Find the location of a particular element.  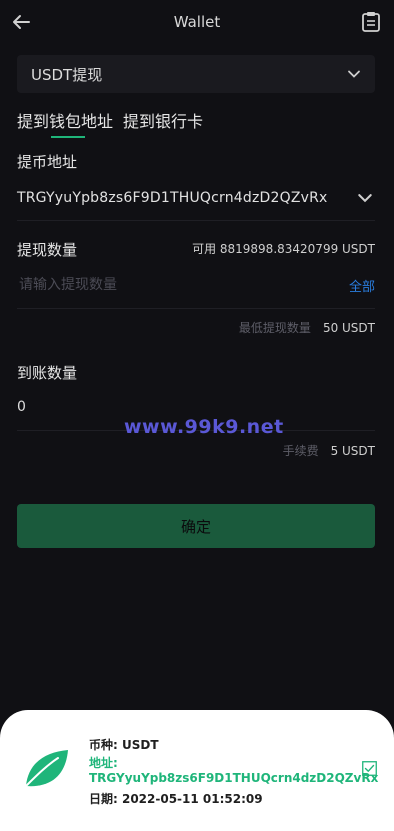

toast-currency: 币种: USDT is located at coordinates (124, 745).